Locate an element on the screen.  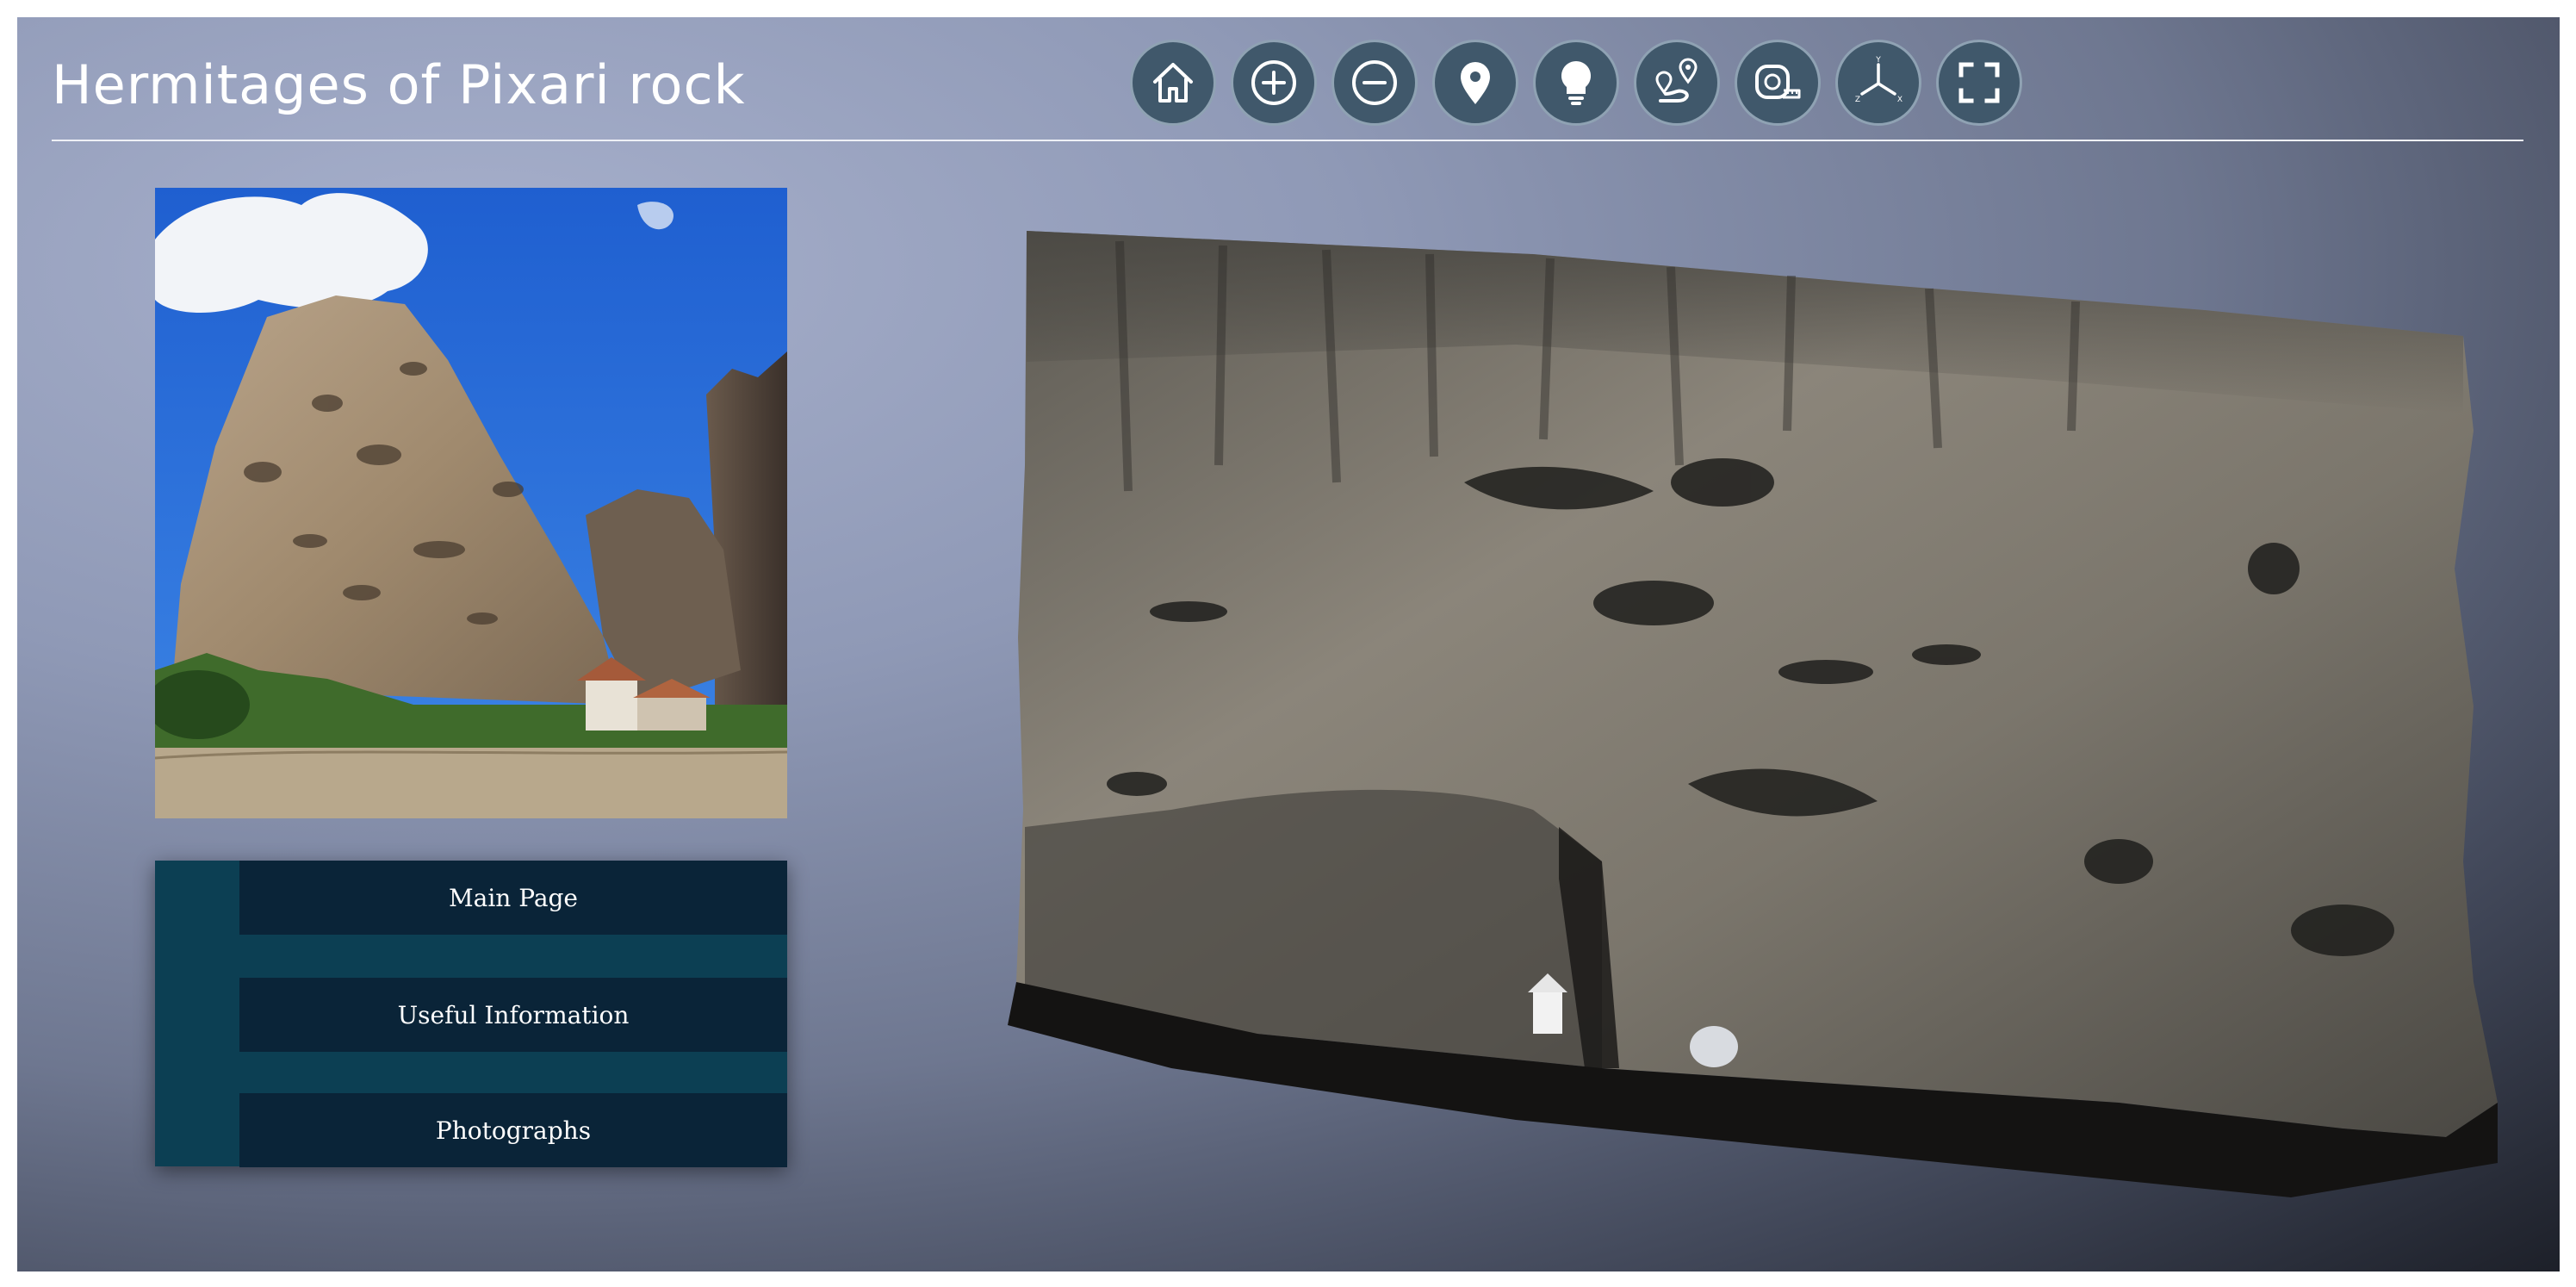
light-button is located at coordinates (1576, 83).